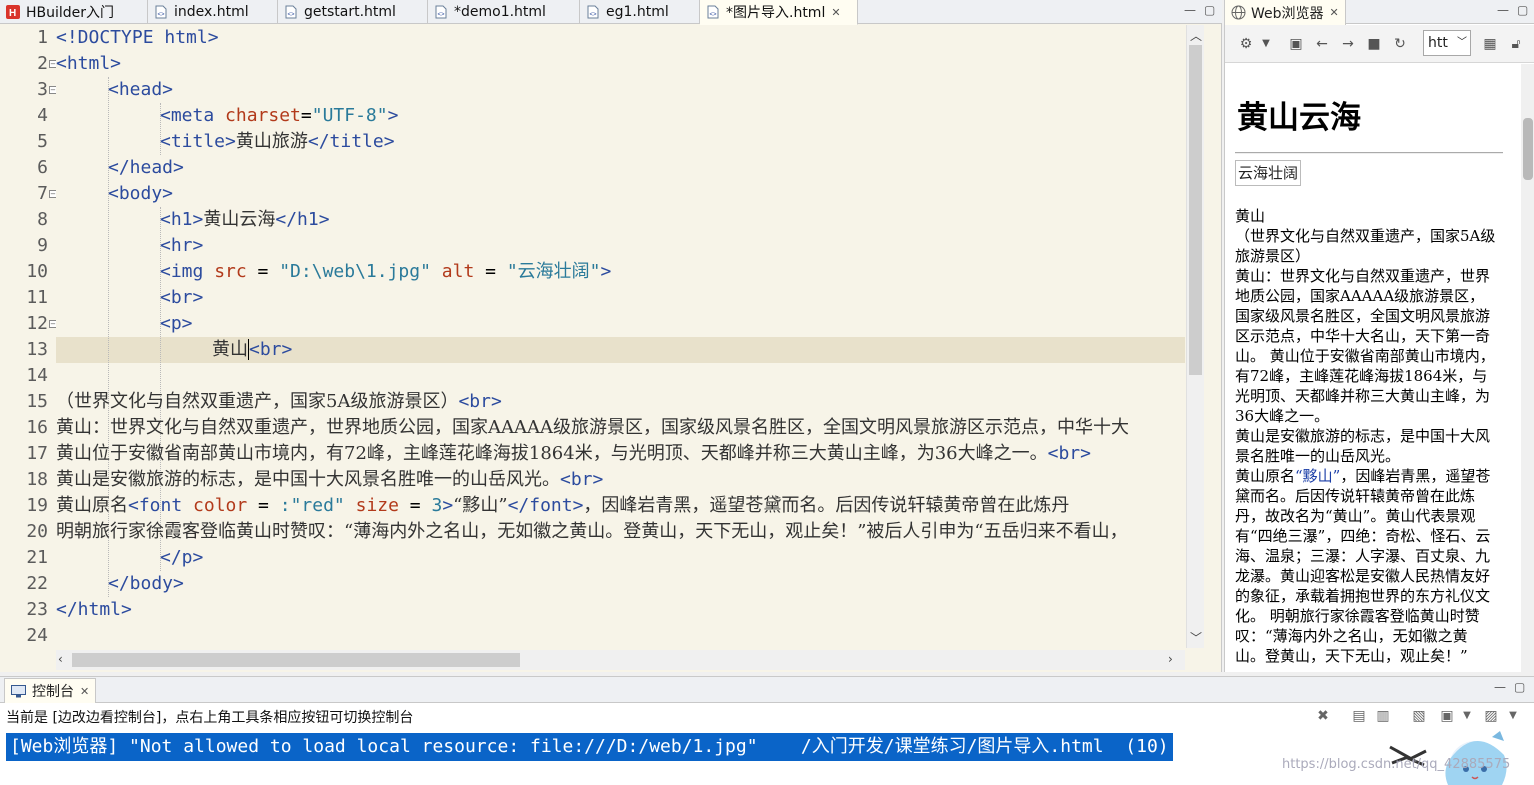 The height and width of the screenshot is (785, 1534). Describe the element at coordinates (42, 63) in the screenshot. I see `line-number: 2` at that location.